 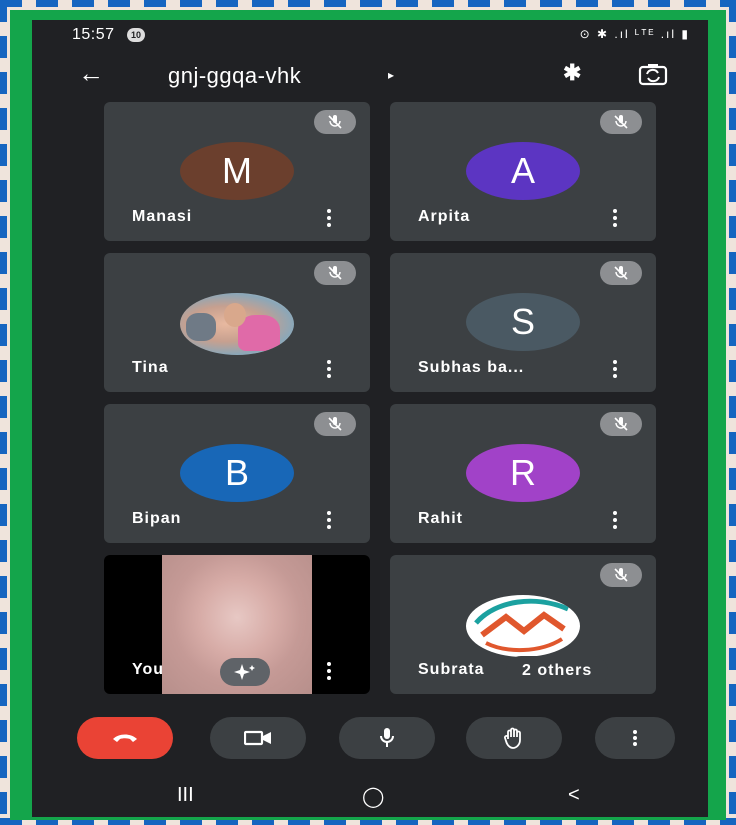 I want to click on back-button: <, so click(x=574, y=795).